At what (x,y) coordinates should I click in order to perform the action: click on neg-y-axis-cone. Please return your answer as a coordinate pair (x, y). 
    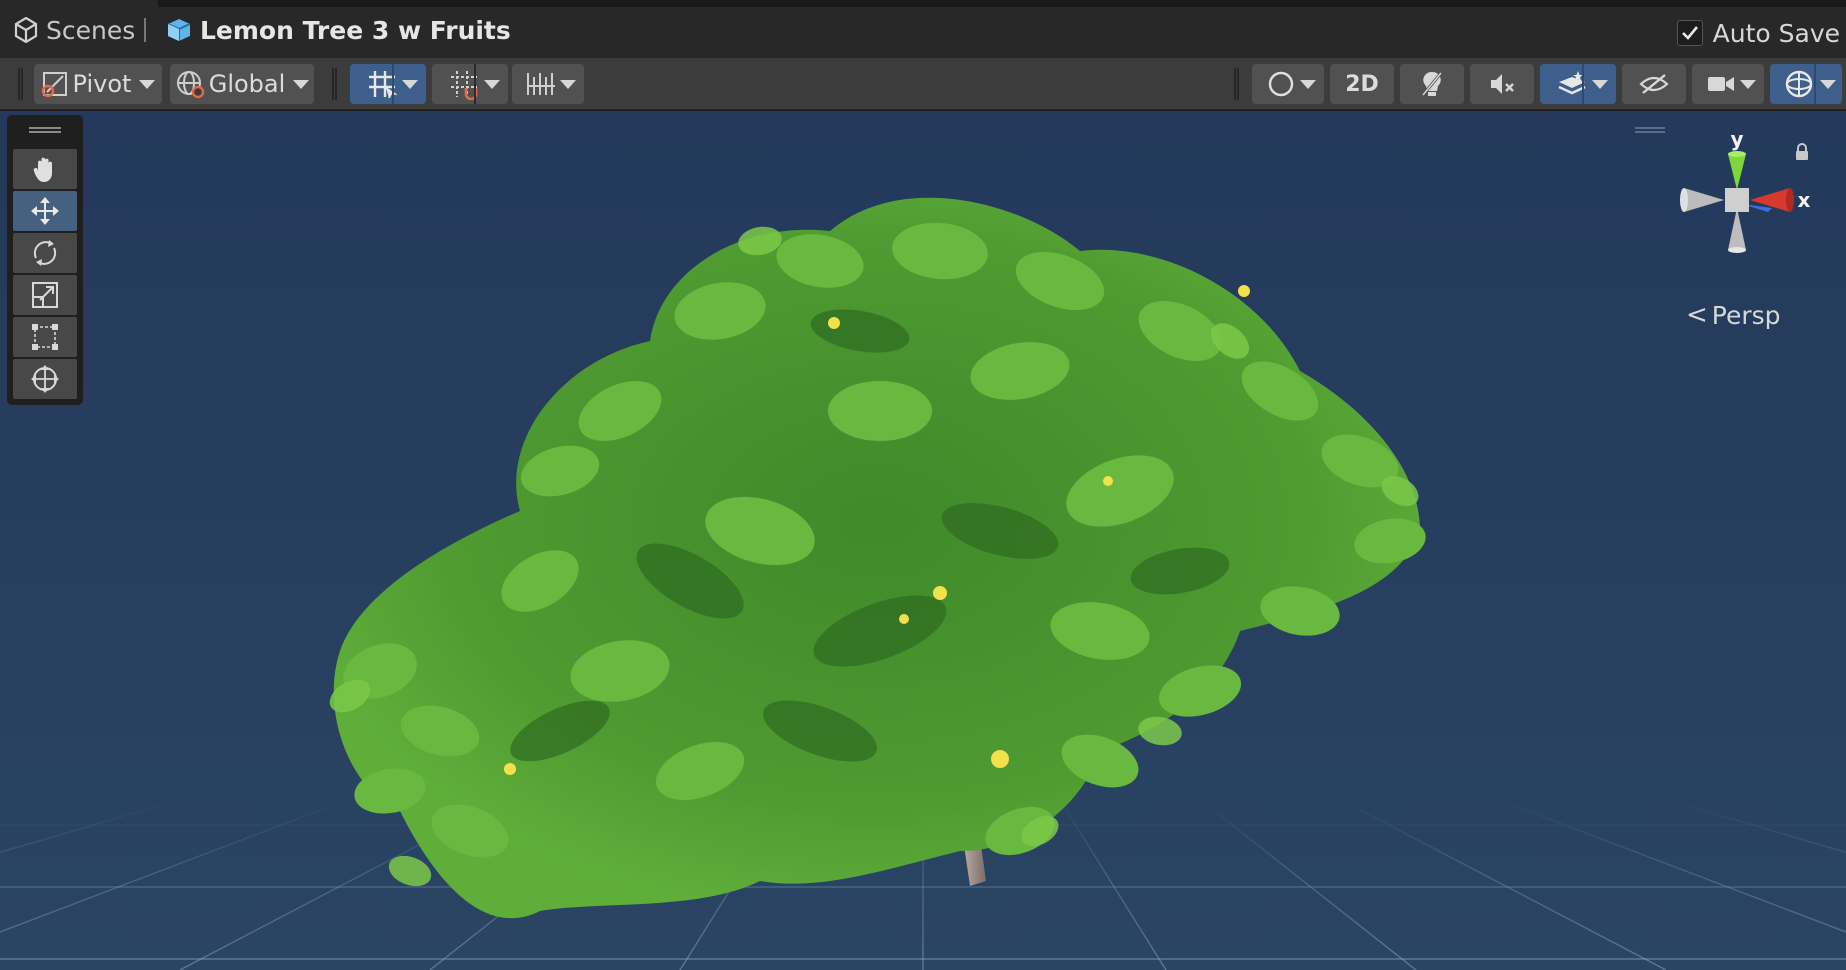
    Looking at the image, I should click on (1737, 229).